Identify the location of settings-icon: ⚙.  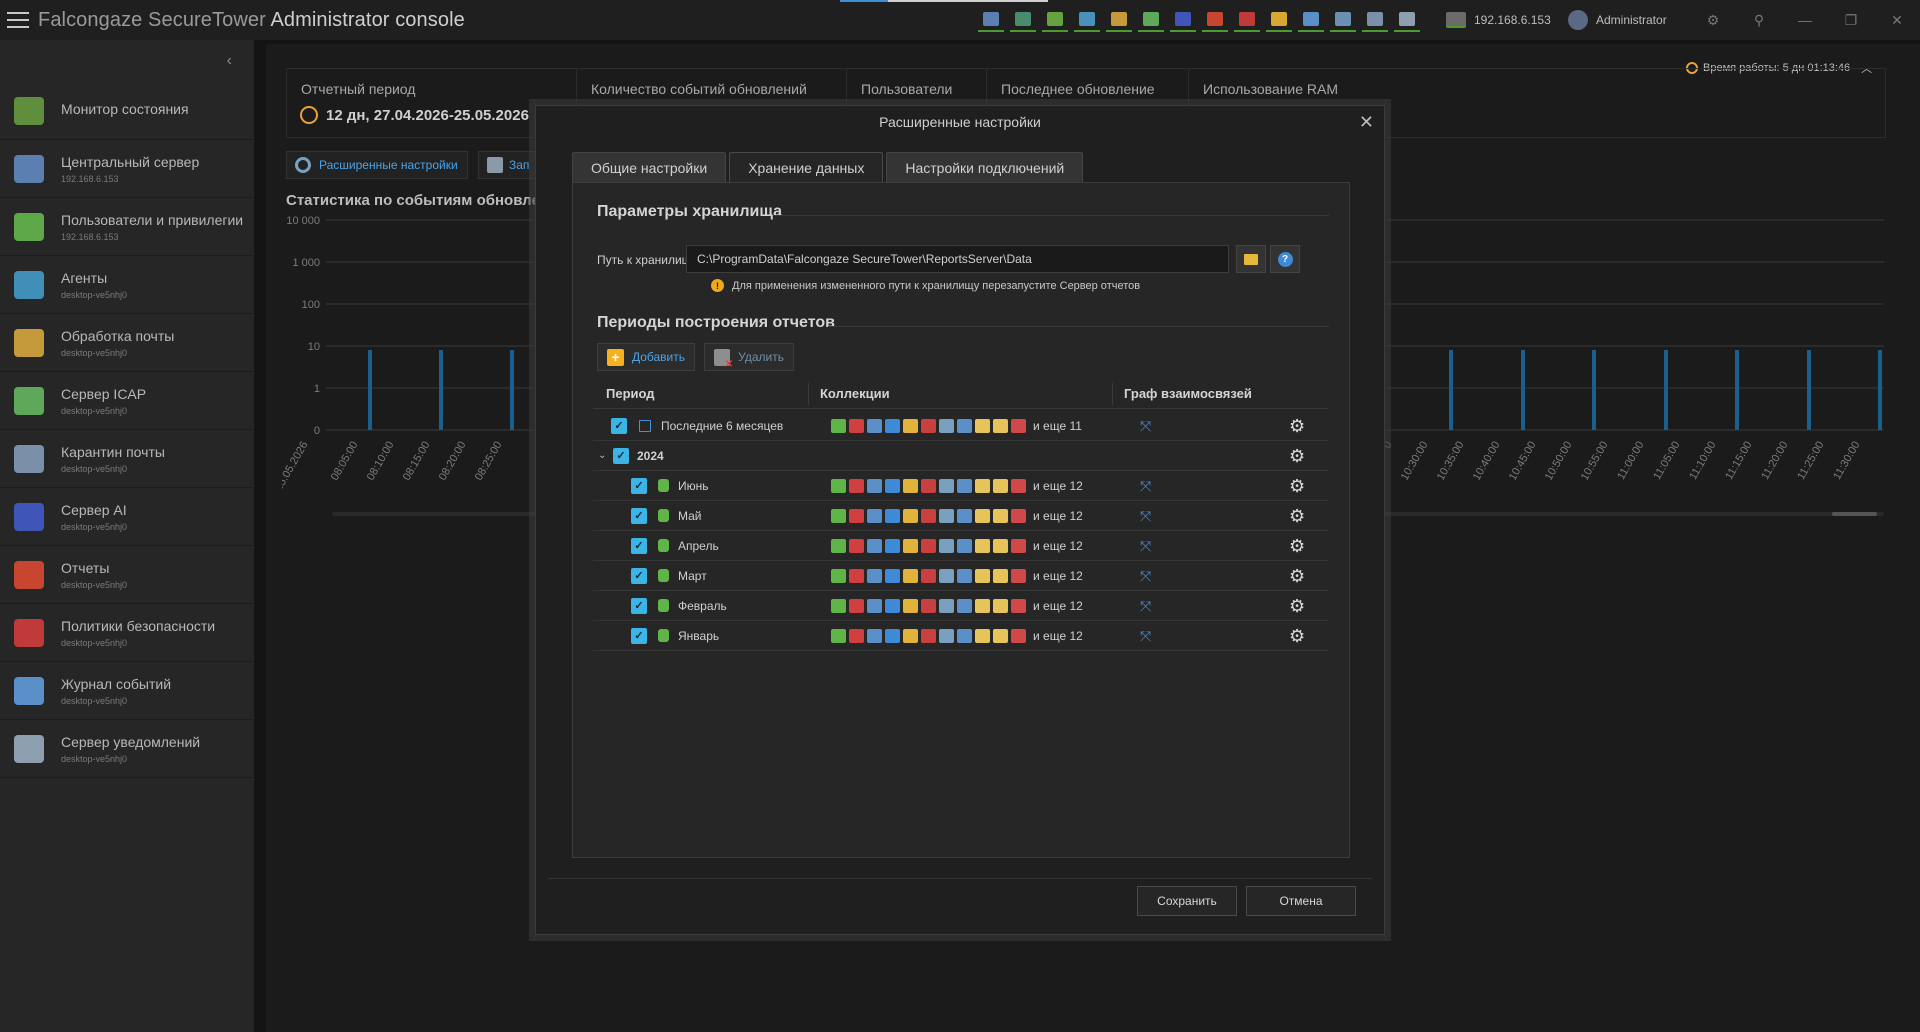
(1713, 20).